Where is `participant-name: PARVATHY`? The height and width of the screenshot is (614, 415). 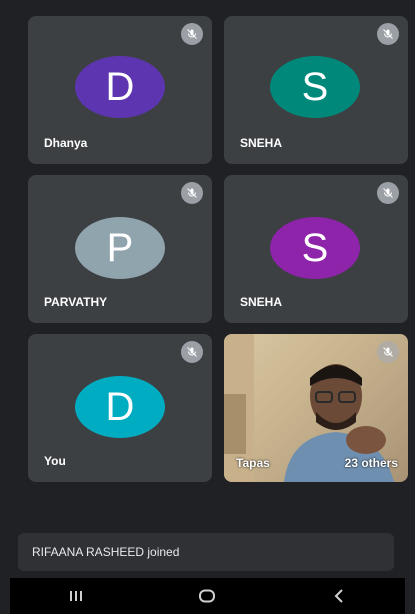
participant-name: PARVATHY is located at coordinates (76, 302).